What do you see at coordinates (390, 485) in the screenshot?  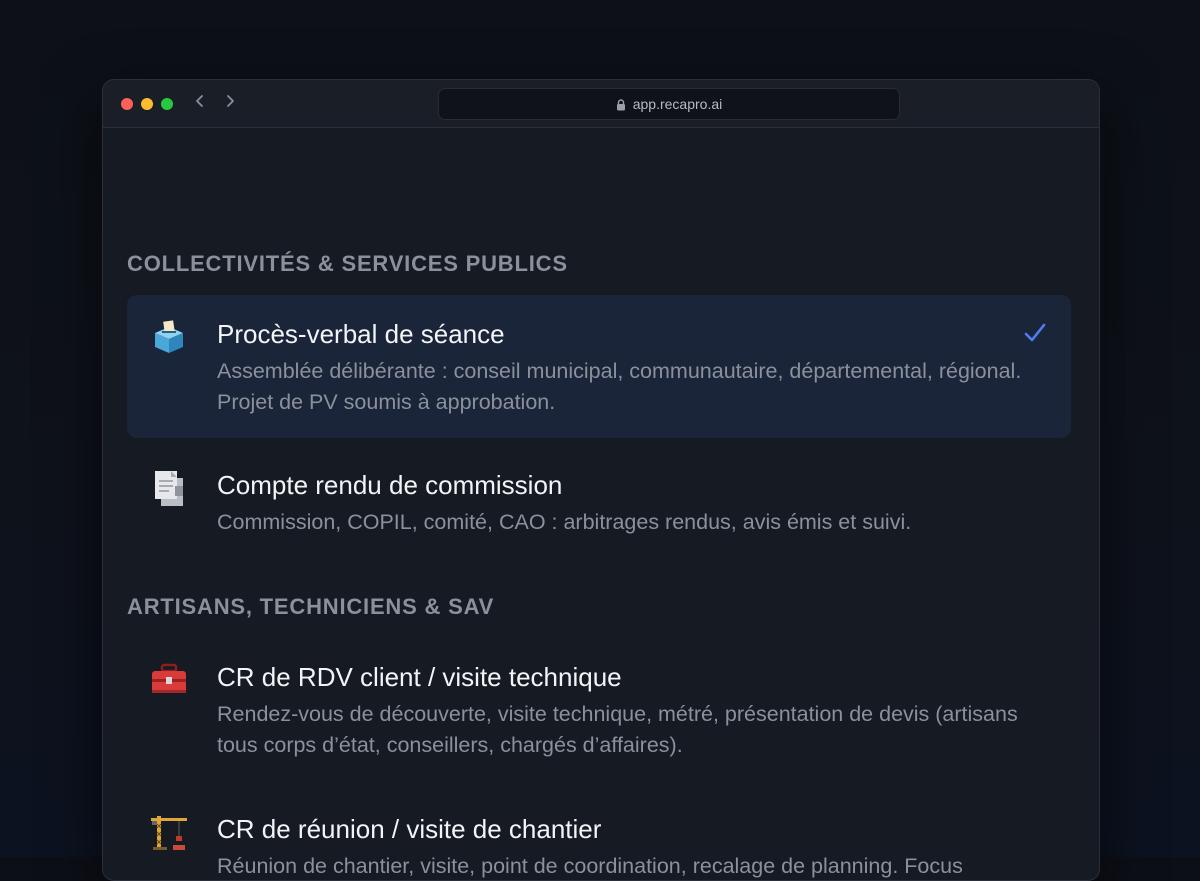 I see `item-title: Compte rendu de commission` at bounding box center [390, 485].